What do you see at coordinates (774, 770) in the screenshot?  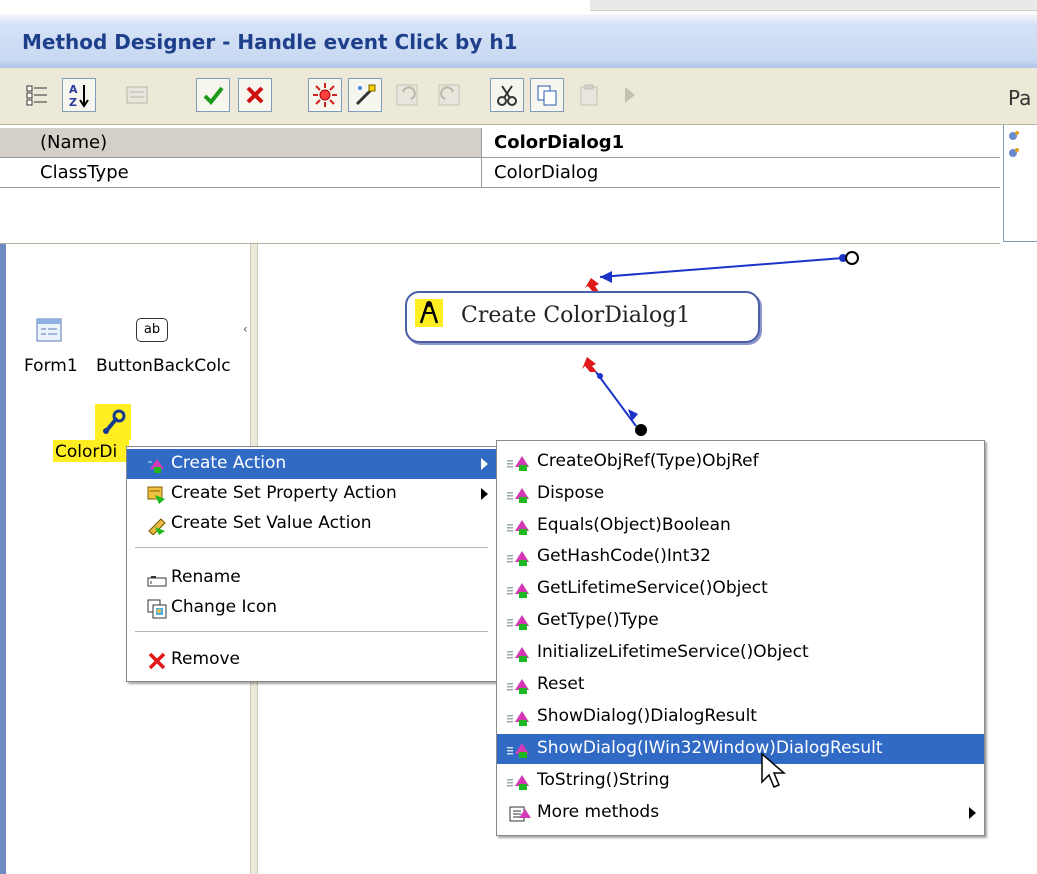 I see `mouse-cursor-icon` at bounding box center [774, 770].